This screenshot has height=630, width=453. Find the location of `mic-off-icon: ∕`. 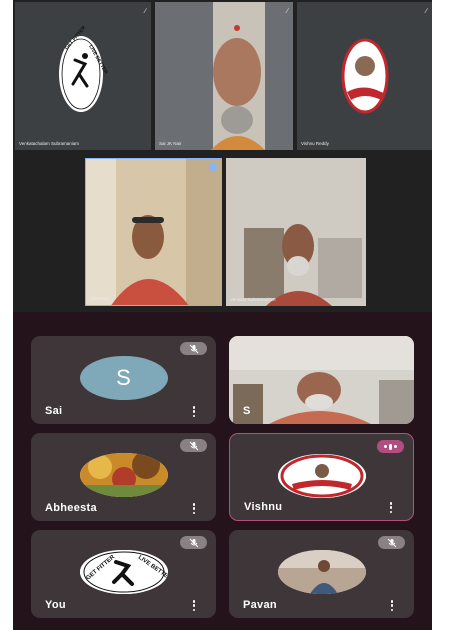

mic-off-icon: ∕ is located at coordinates (287, 11).